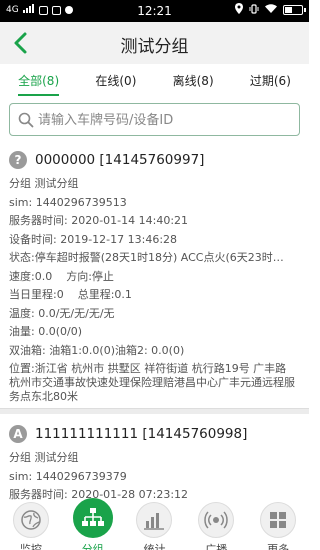 The width and height of the screenshot is (320, 550). Describe the element at coordinates (36, 294) in the screenshot. I see `device-daily-mileage: 当日里程:0` at that location.